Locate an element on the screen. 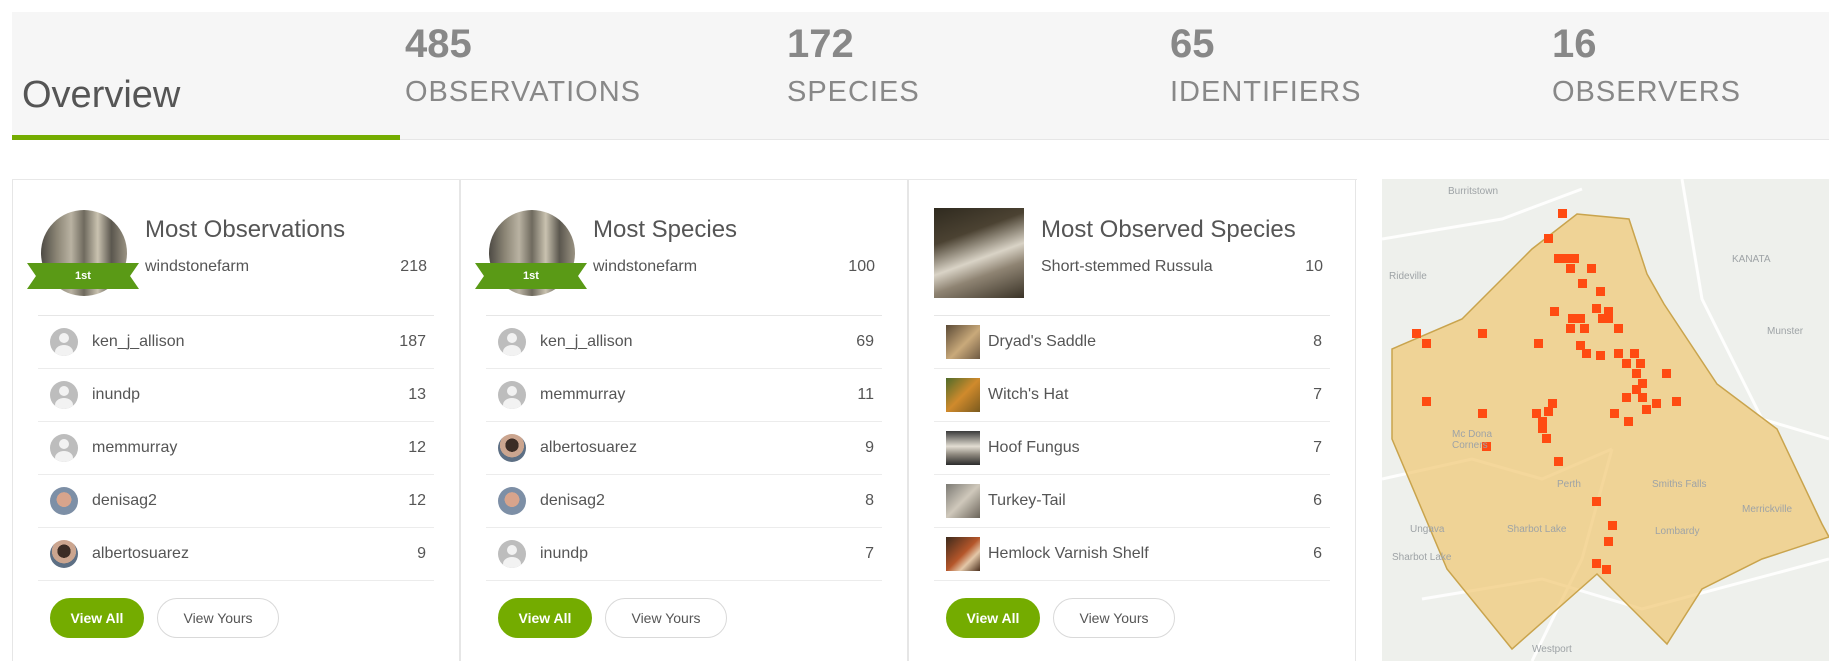  list-item: Hoof Fungus 7 is located at coordinates (1132, 448).